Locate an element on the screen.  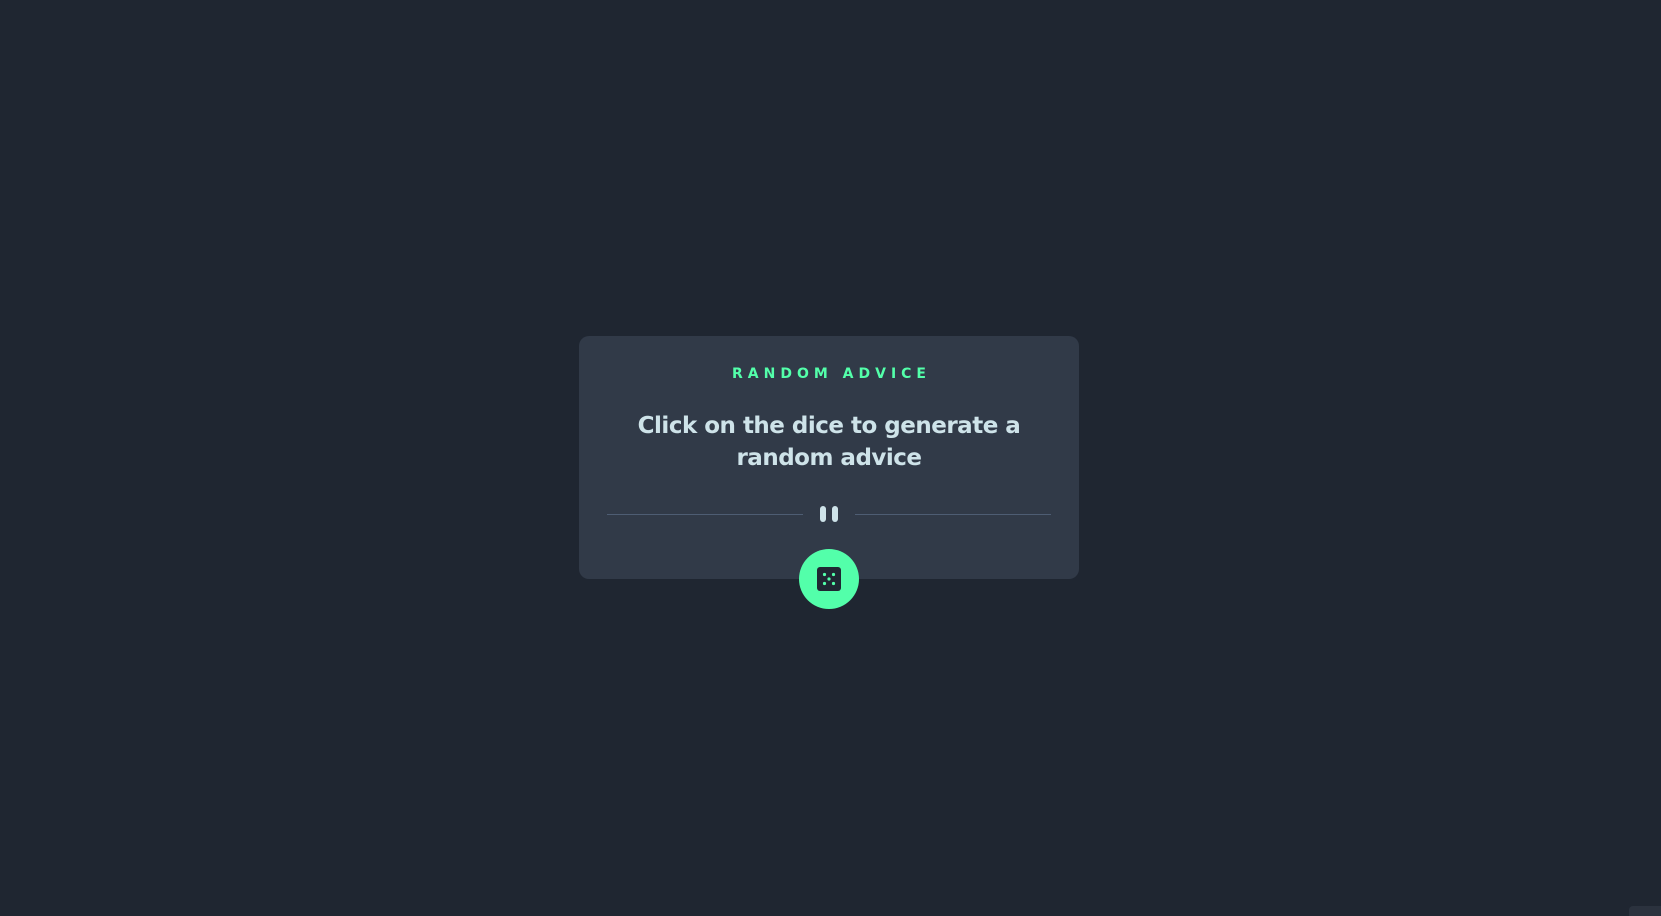
dice-icon is located at coordinates (829, 579).